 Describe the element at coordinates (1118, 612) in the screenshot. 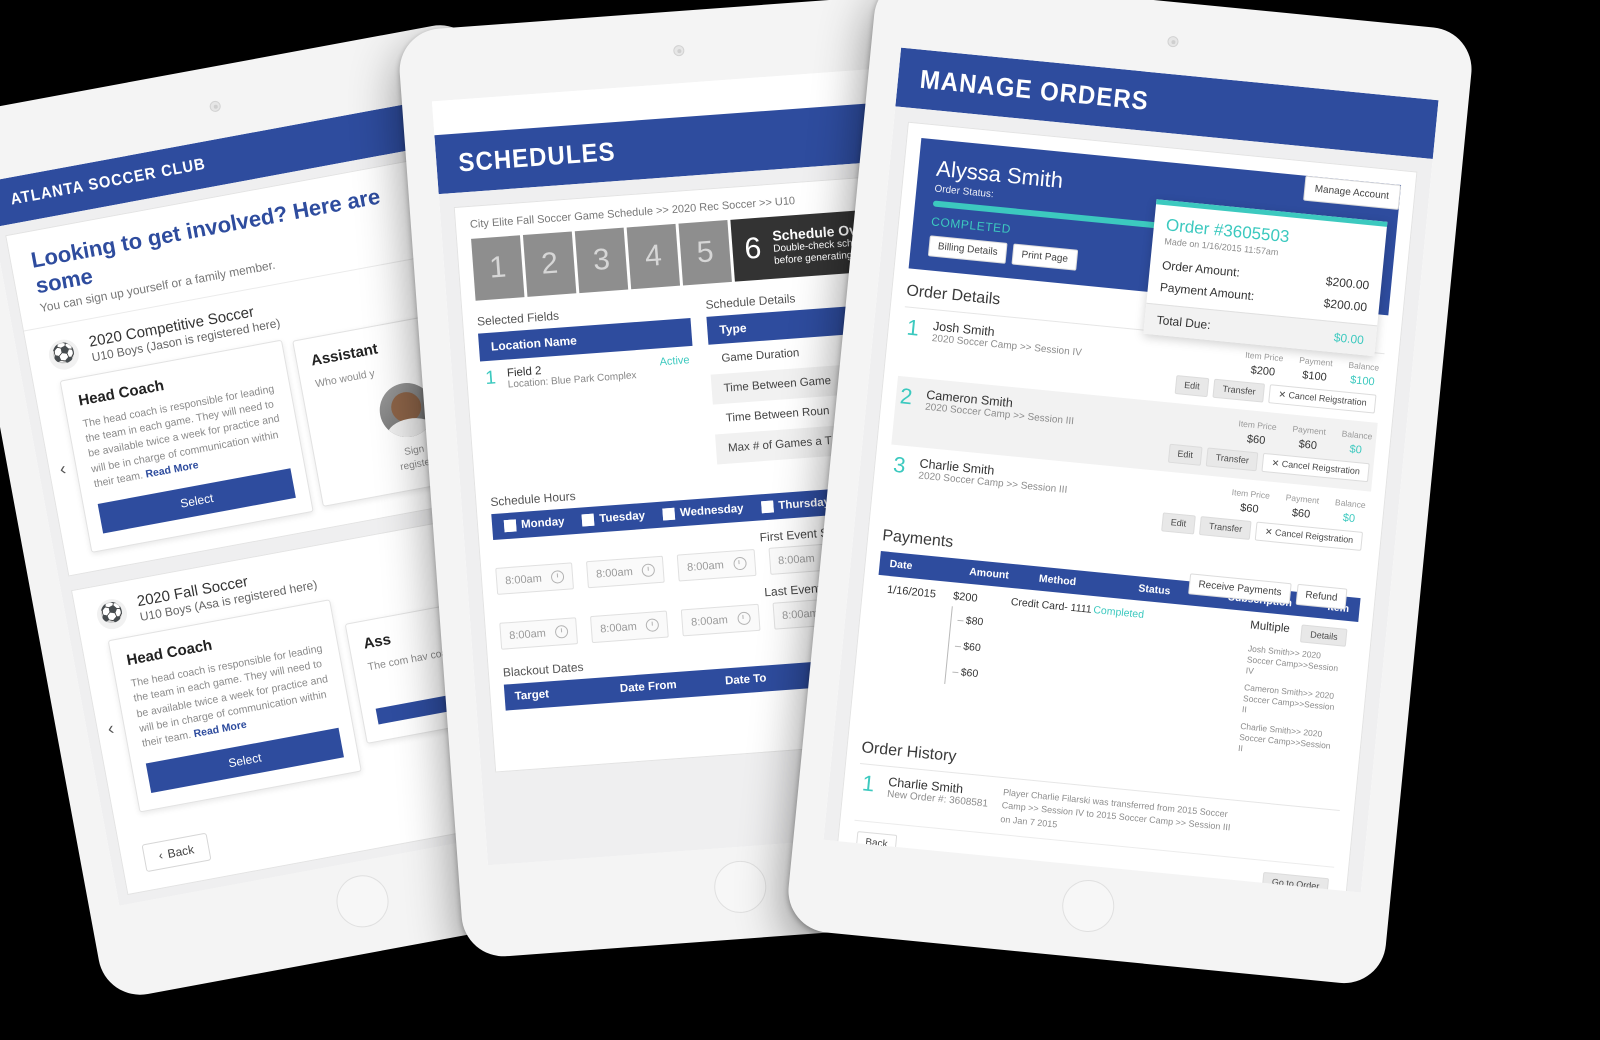

I see `payment-status: Completed` at that location.